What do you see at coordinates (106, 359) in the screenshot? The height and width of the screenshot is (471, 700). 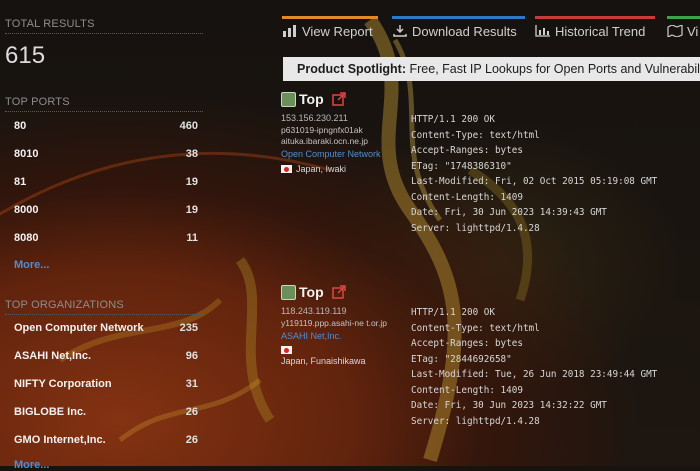 I see `facet-org-asahi-net: ASAHI Net,Inc.96` at bounding box center [106, 359].